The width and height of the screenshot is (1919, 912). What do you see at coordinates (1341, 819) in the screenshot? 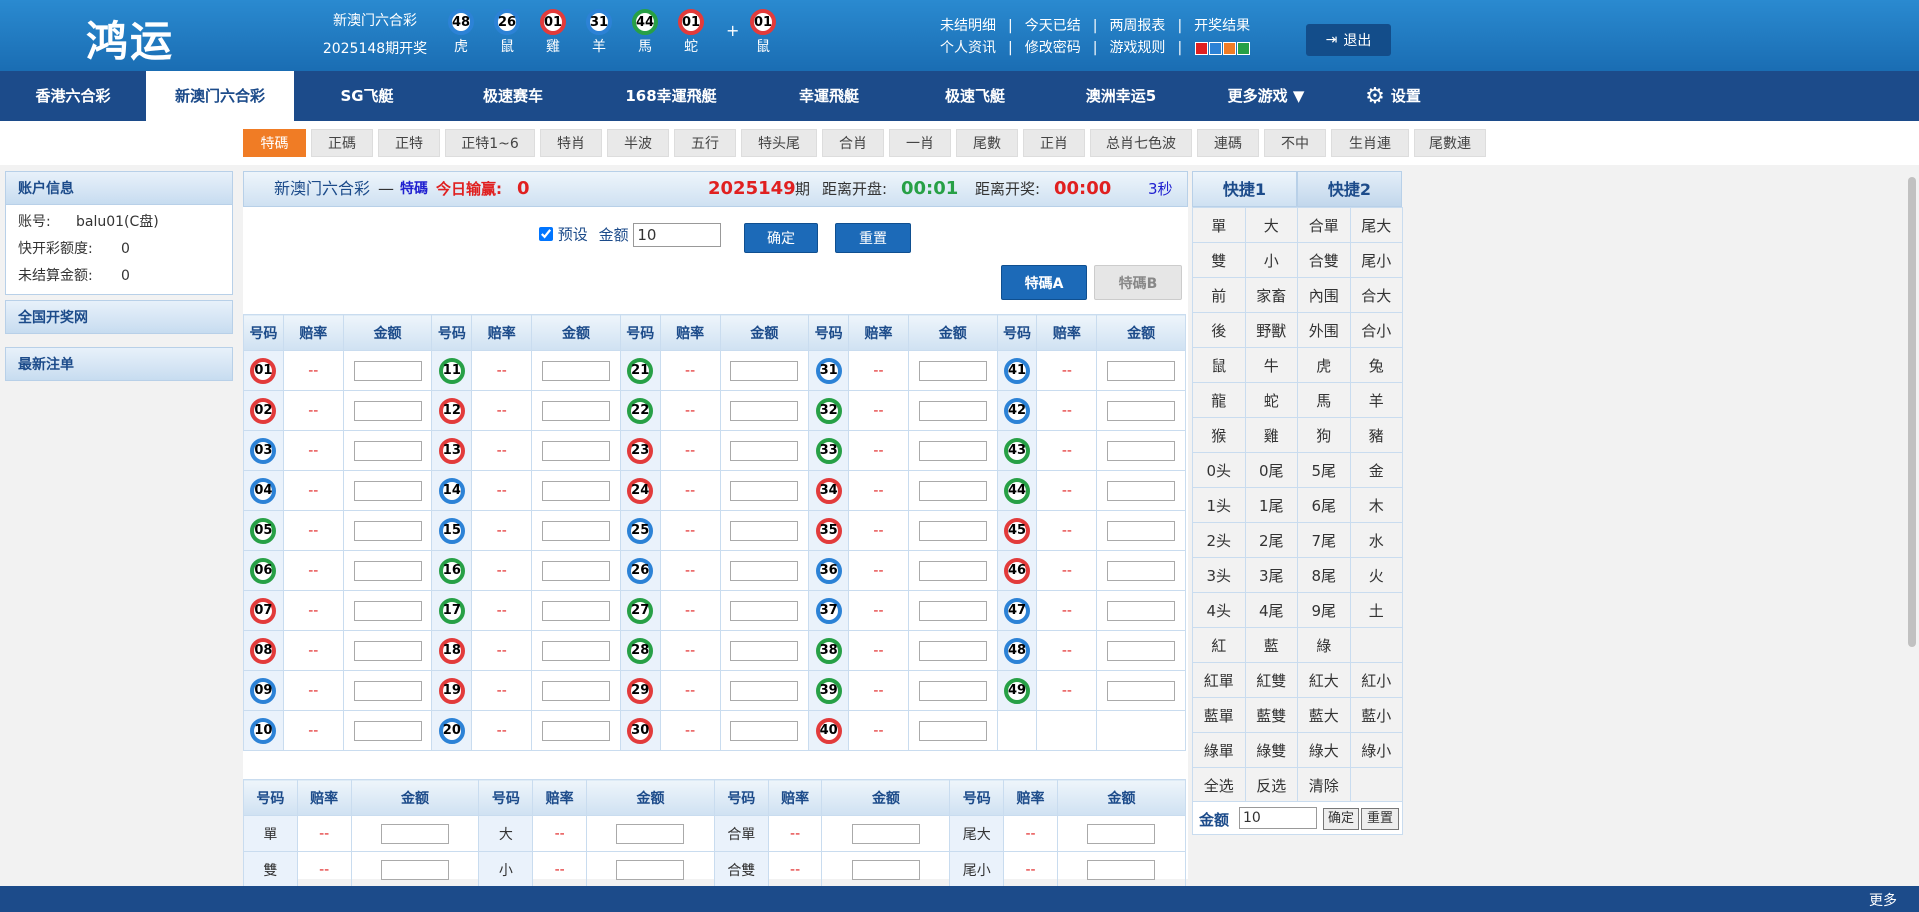
I see `quick-confirm-button: 确定` at bounding box center [1341, 819].